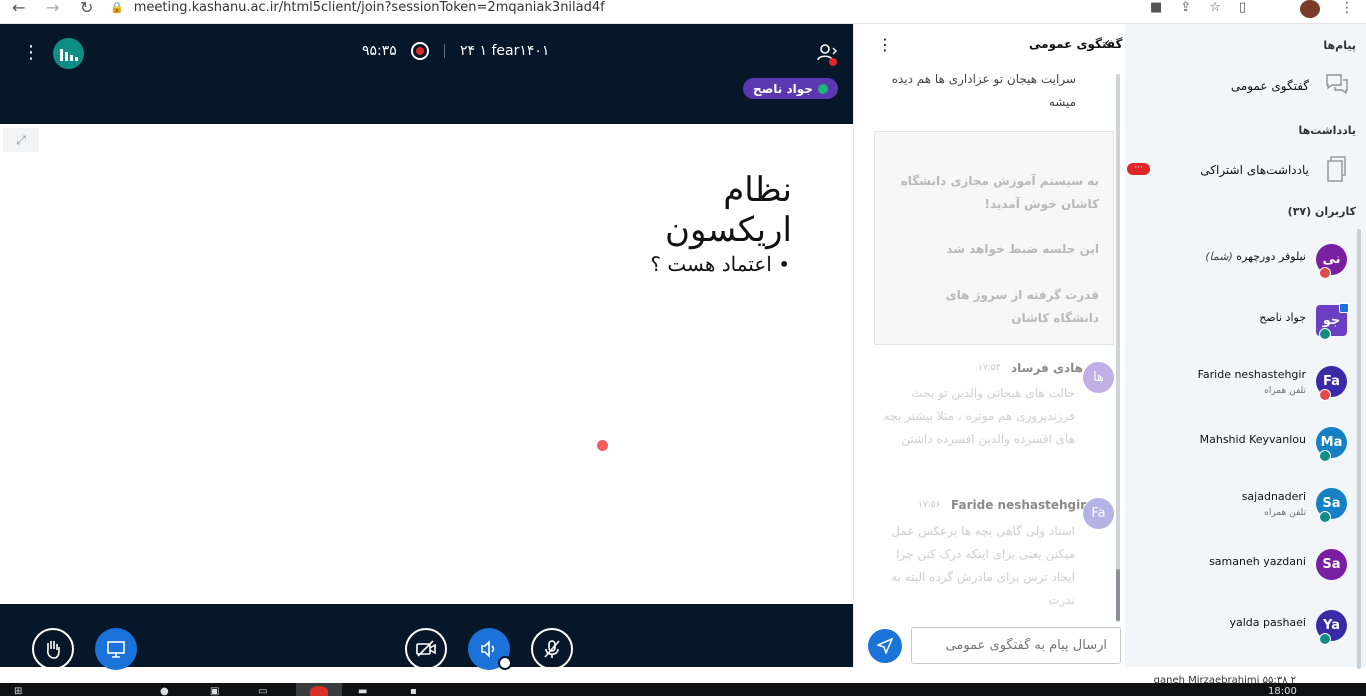  Describe the element at coordinates (1282, 317) in the screenshot. I see `user-name: جواد ناصح` at that location.